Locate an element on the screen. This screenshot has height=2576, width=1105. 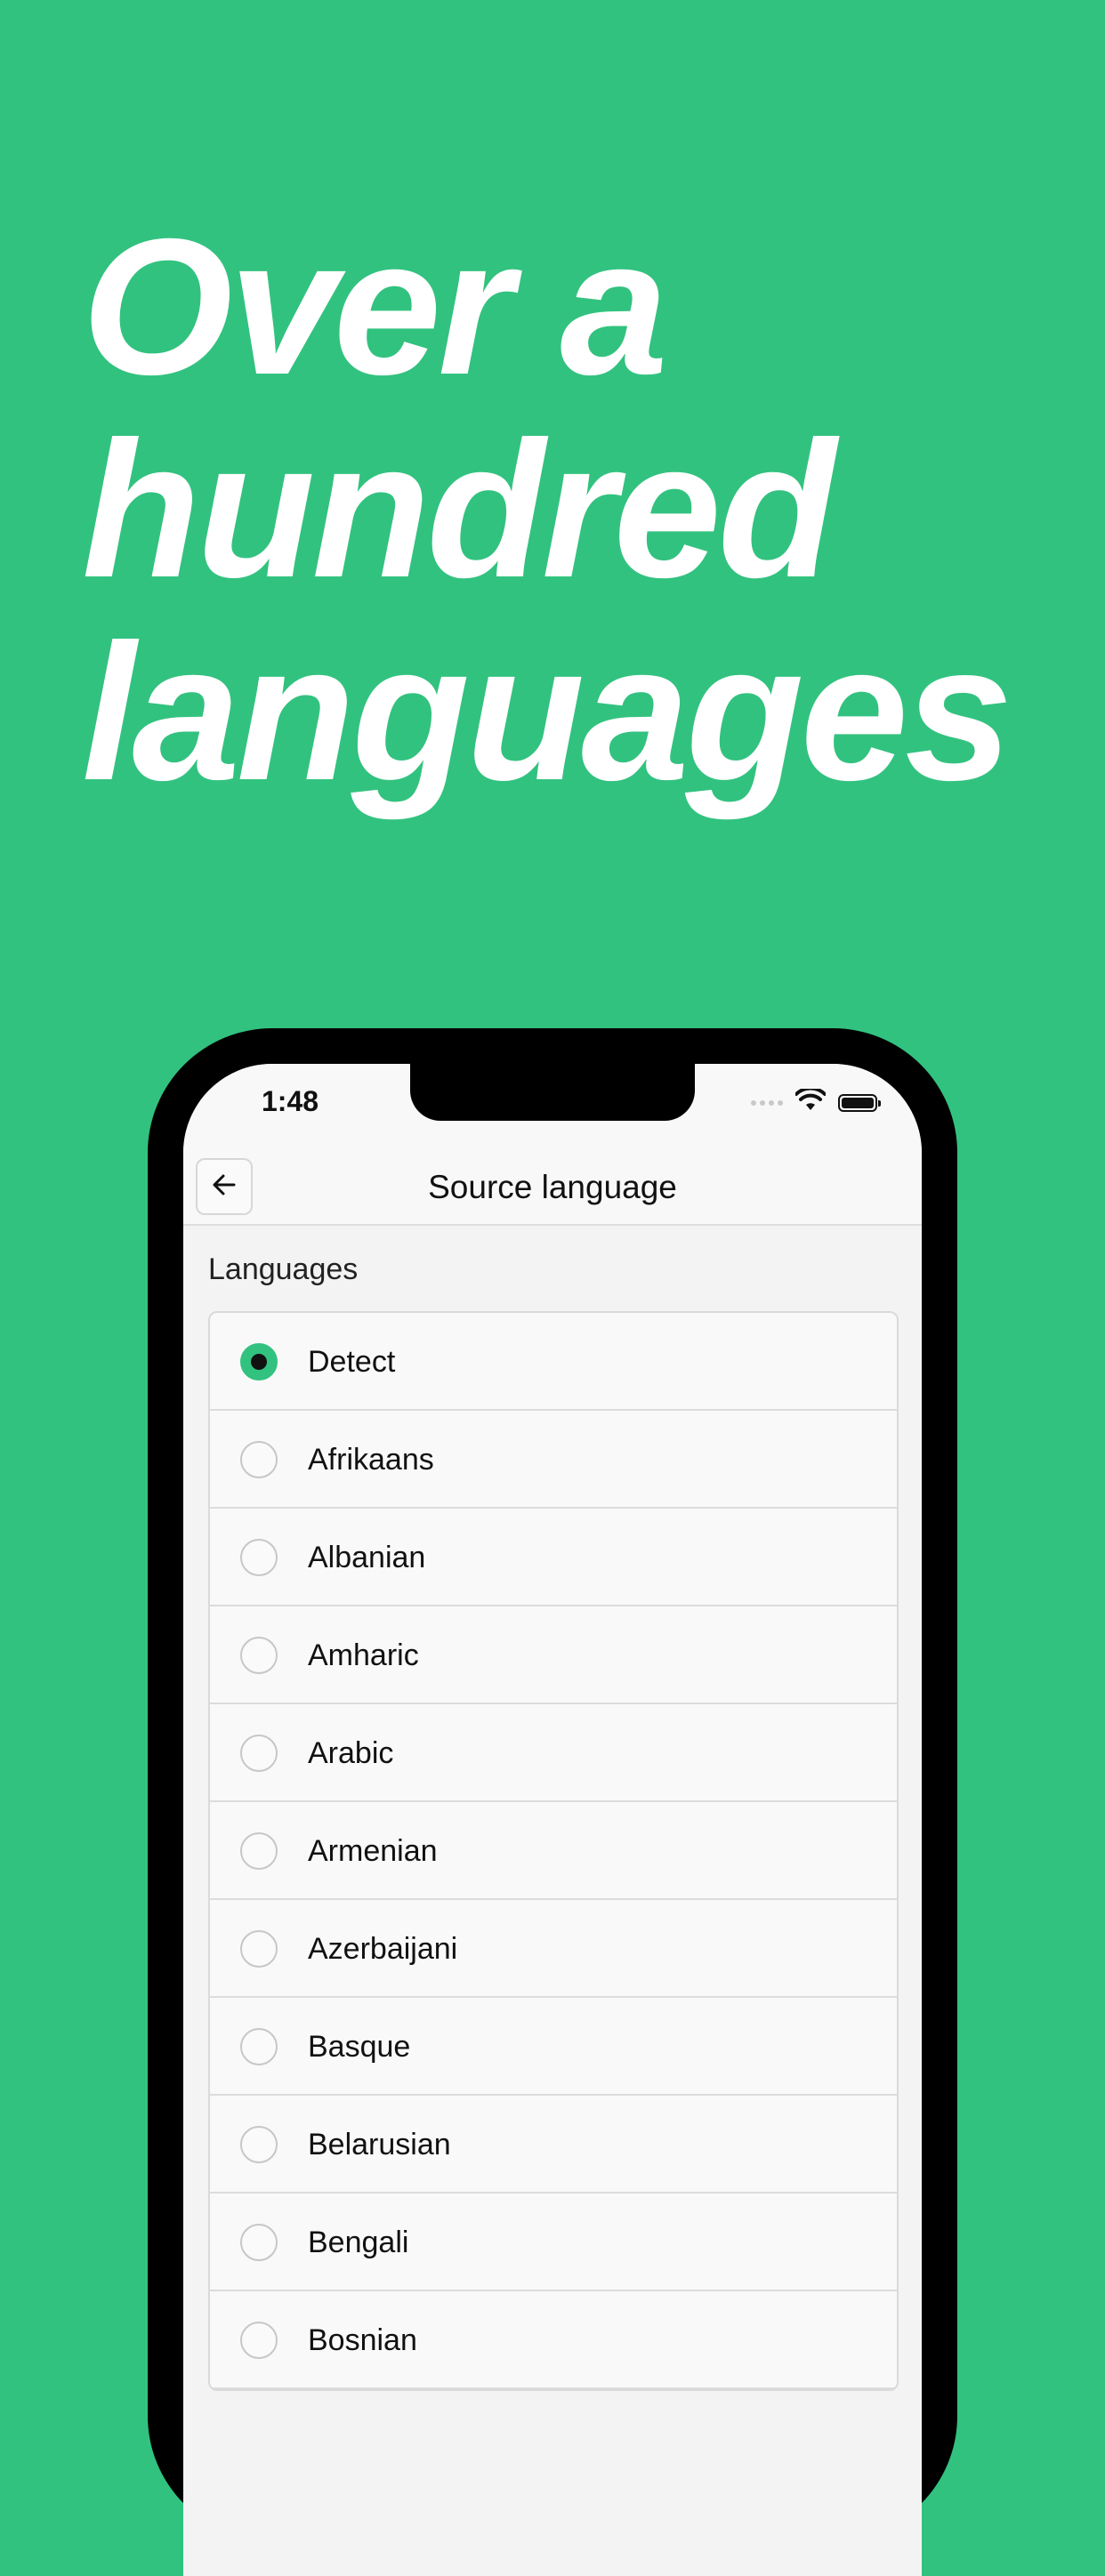
battery-icon is located at coordinates (859, 1102).